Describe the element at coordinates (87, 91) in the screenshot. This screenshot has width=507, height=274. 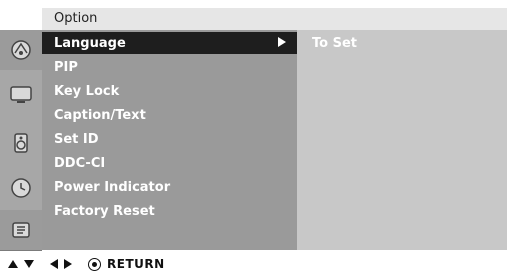
I see `menu-item-label: Key Lock` at that location.